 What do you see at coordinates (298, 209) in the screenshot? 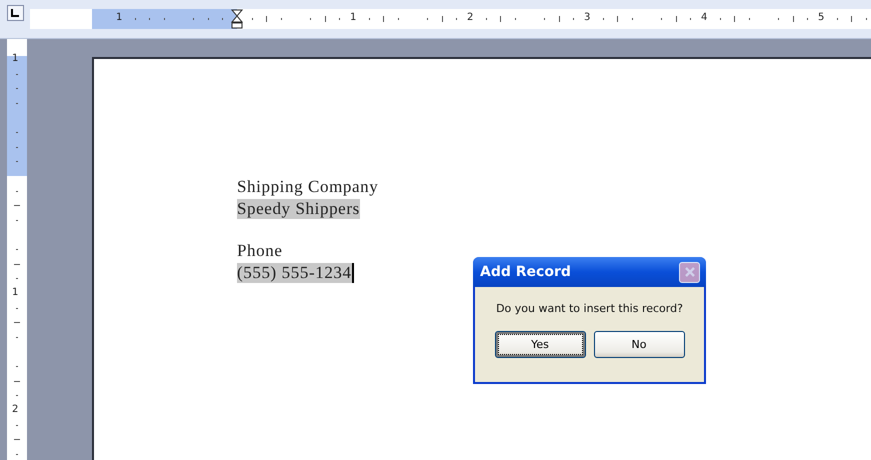
I see `field-value: Speedy Shippers` at bounding box center [298, 209].